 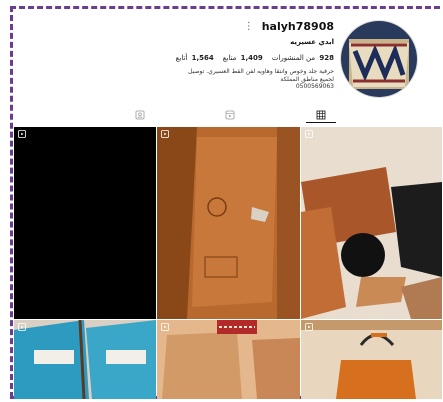 I want to click on profile-tabs, so click(x=228, y=116).